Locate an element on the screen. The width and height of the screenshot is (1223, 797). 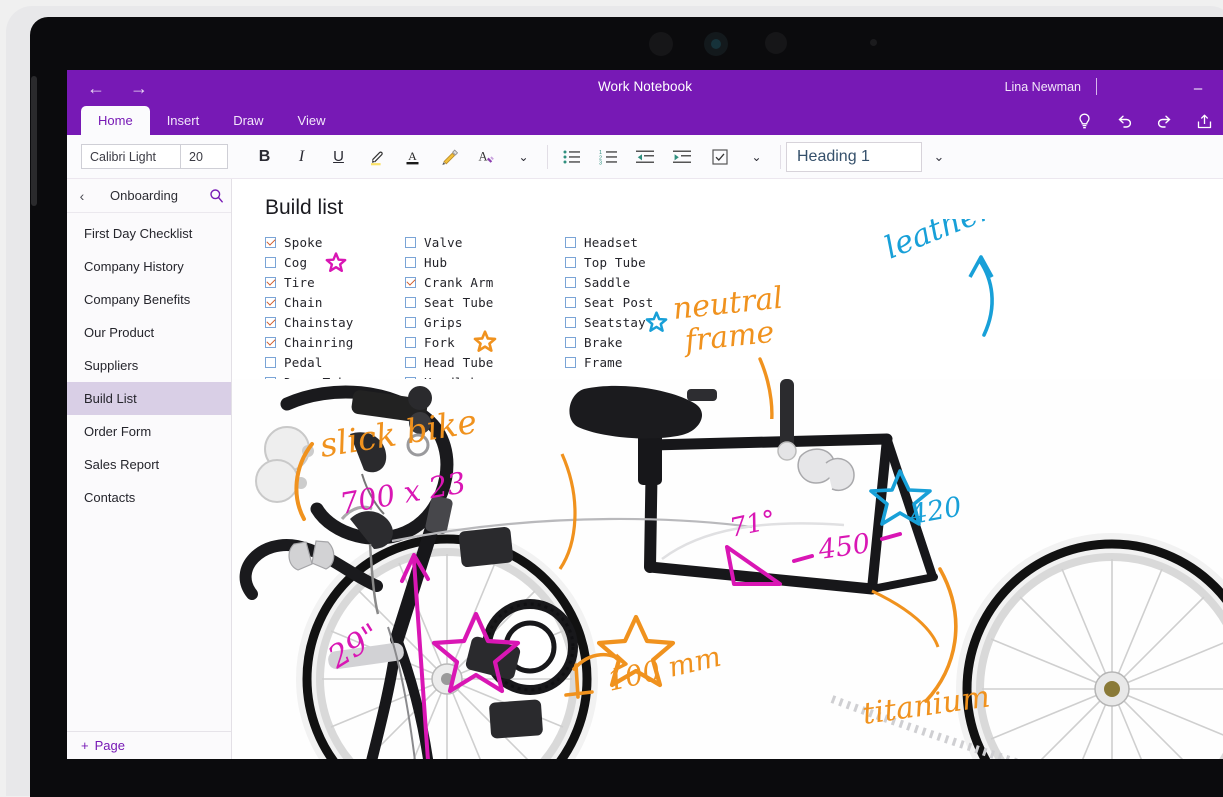
clear-formatting-button: A is located at coordinates (486, 157).